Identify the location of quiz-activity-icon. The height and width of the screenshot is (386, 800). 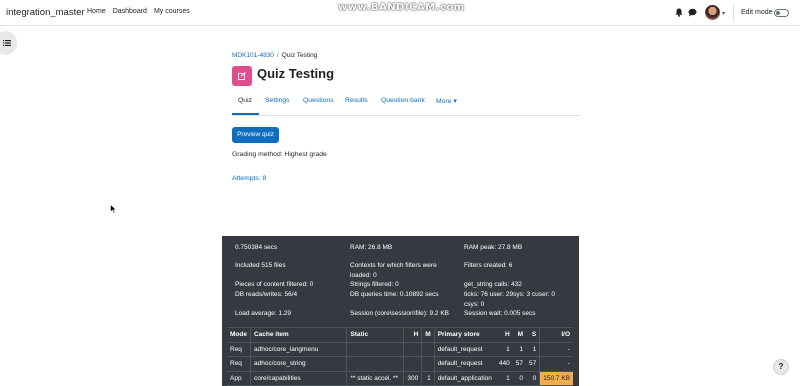
(242, 76).